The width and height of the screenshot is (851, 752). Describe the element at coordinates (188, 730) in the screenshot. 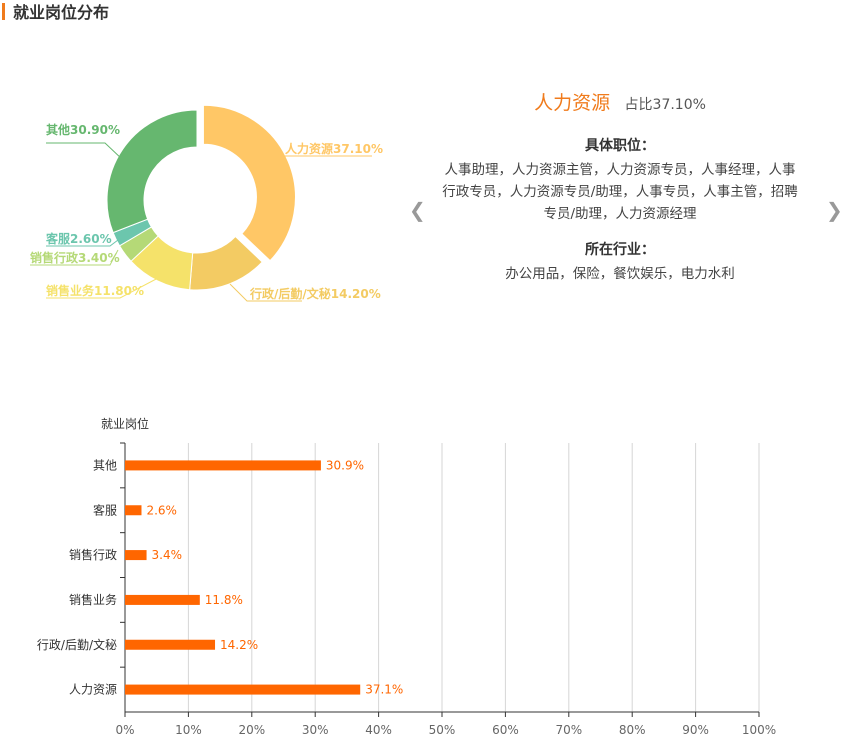

I see `bar-x-tick-label-1: 10%` at that location.